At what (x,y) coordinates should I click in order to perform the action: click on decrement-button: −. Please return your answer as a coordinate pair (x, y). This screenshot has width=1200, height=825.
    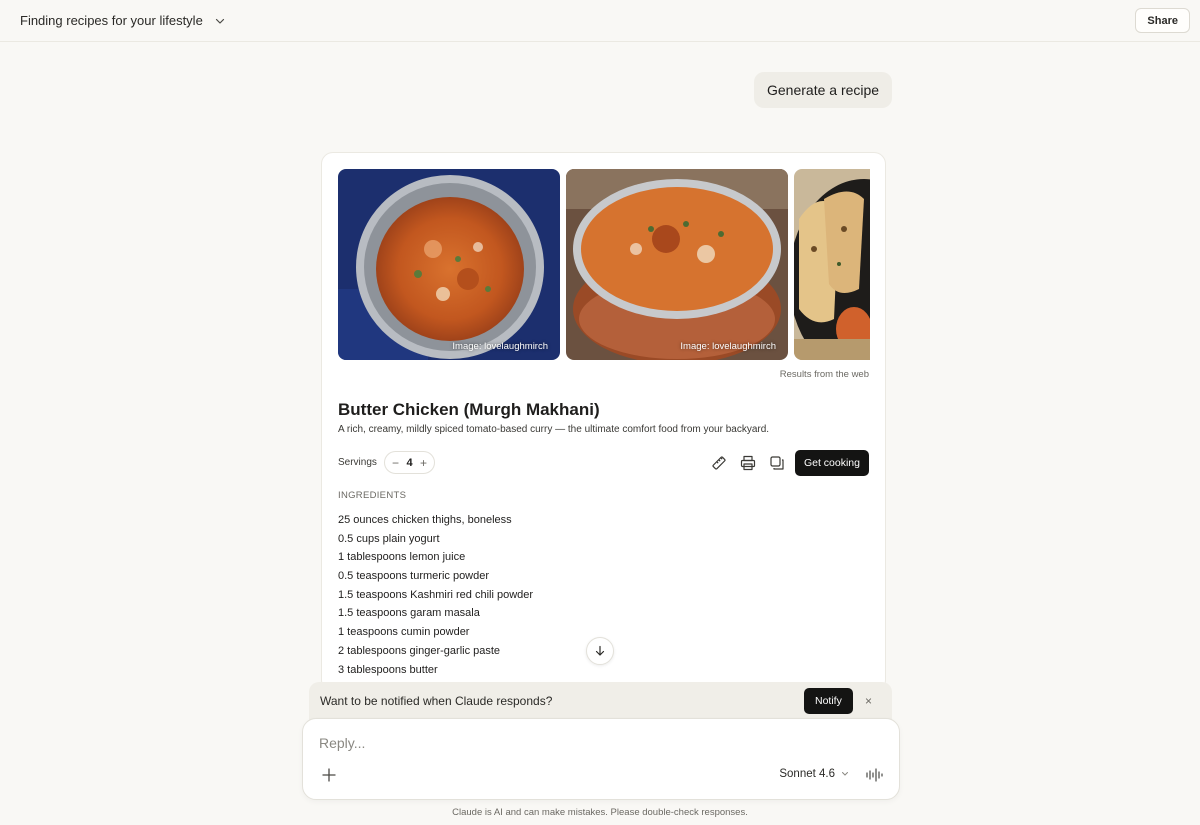
    Looking at the image, I should click on (395, 463).